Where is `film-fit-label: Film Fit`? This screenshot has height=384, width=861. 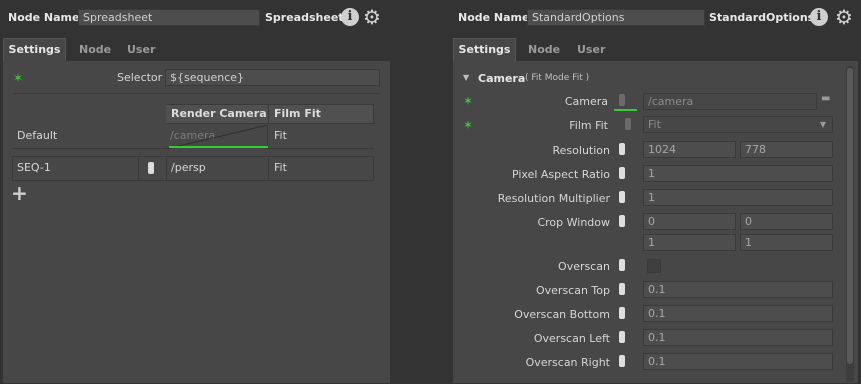 film-fit-label: Film Fit is located at coordinates (588, 125).